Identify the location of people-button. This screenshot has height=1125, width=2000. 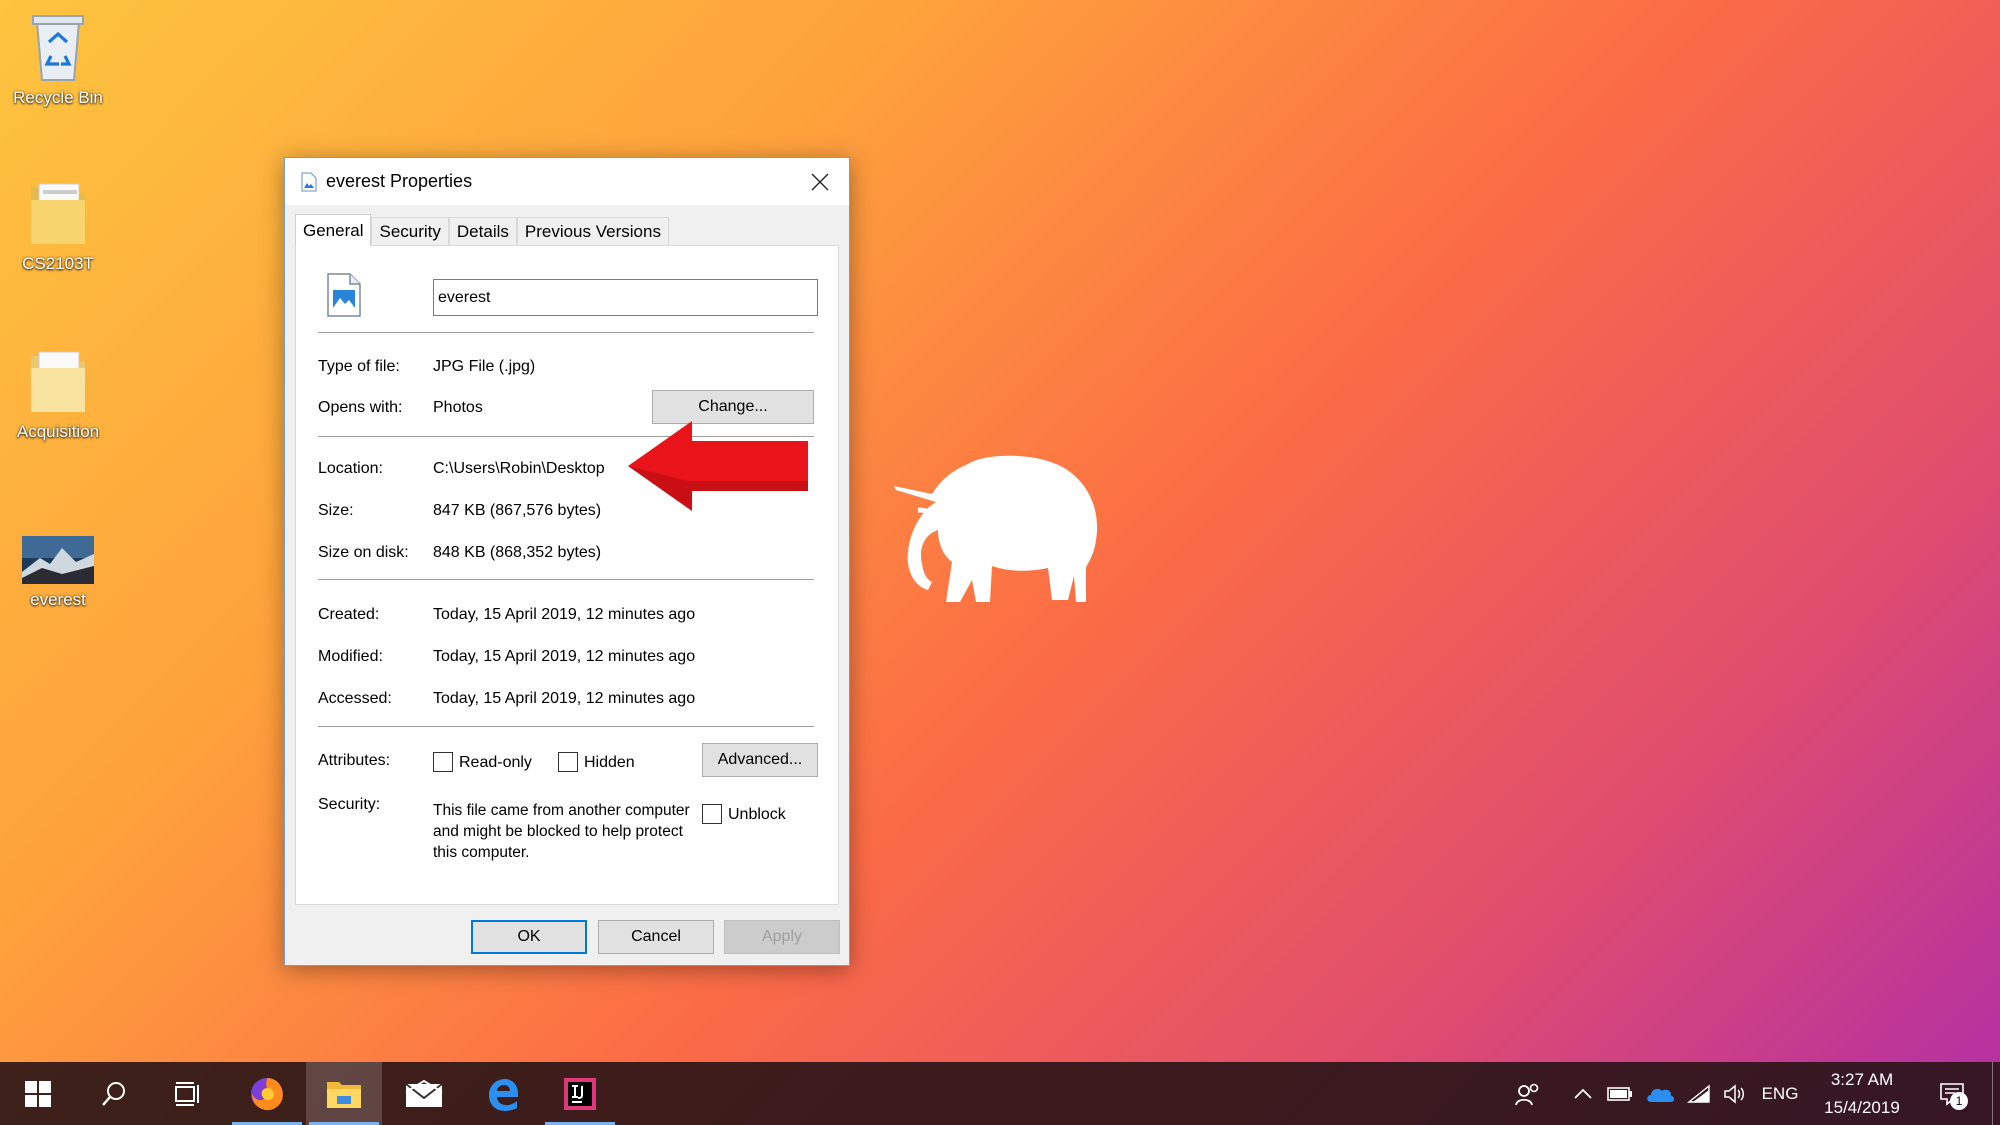
(1528, 1093).